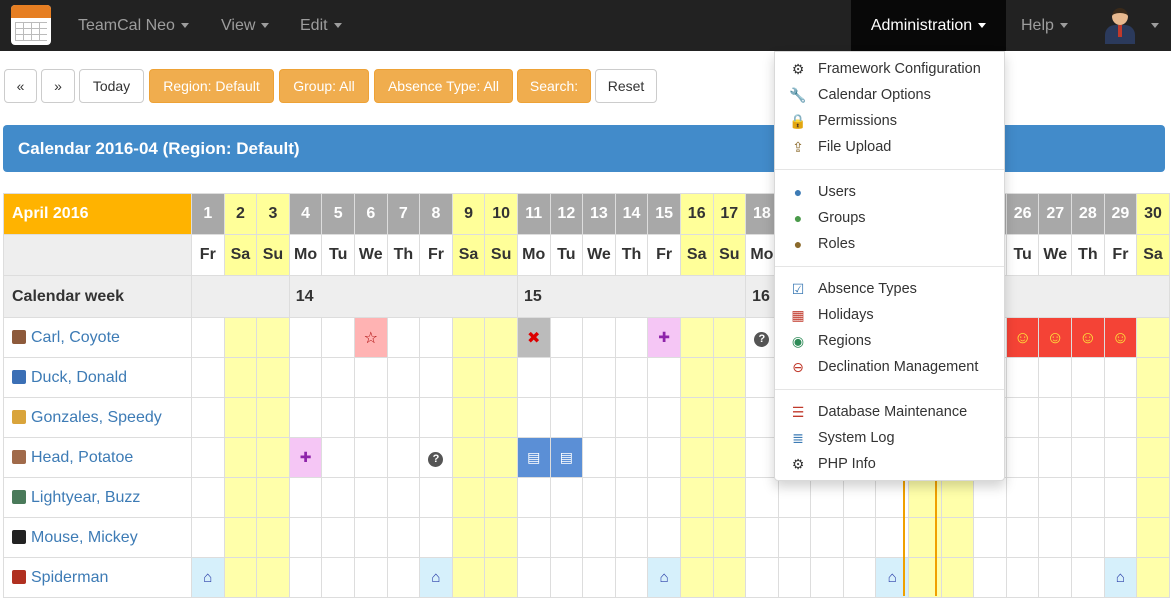 Image resolution: width=1171 pixels, height=607 pixels. I want to click on nav-edit-menu: Edit, so click(321, 25).